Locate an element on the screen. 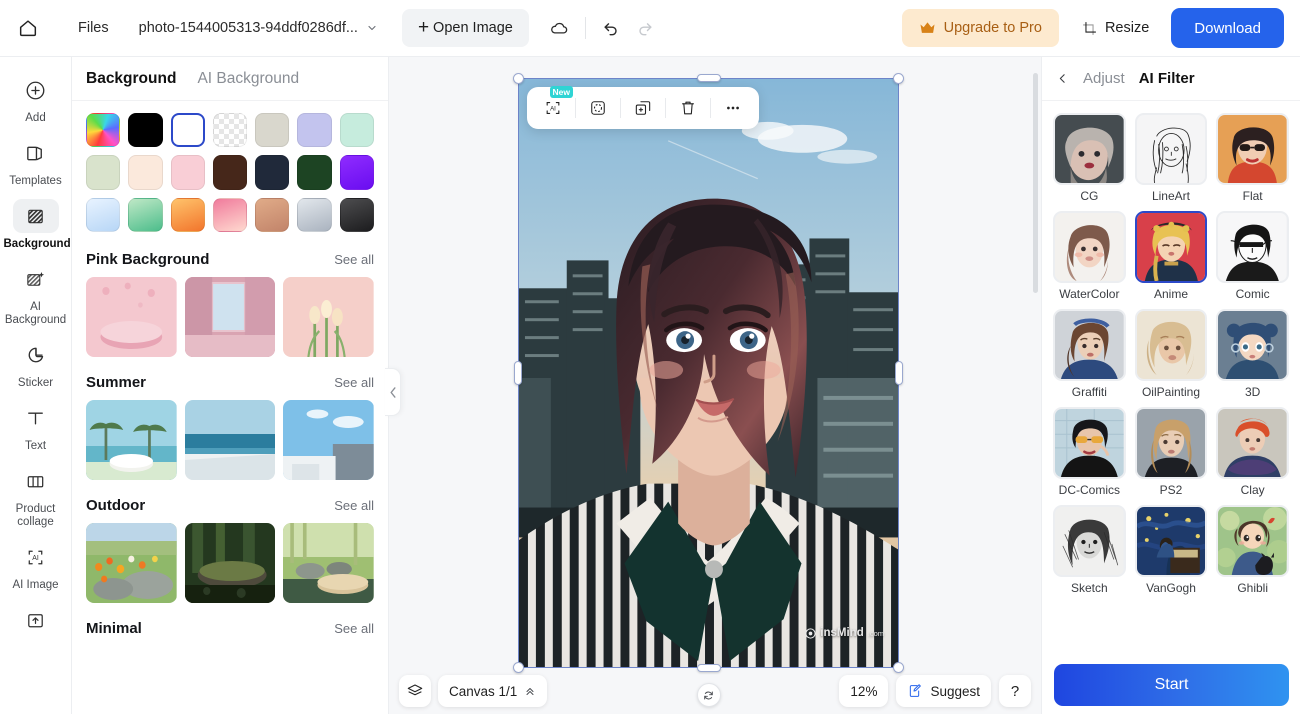  swatch-navy is located at coordinates (272, 172).